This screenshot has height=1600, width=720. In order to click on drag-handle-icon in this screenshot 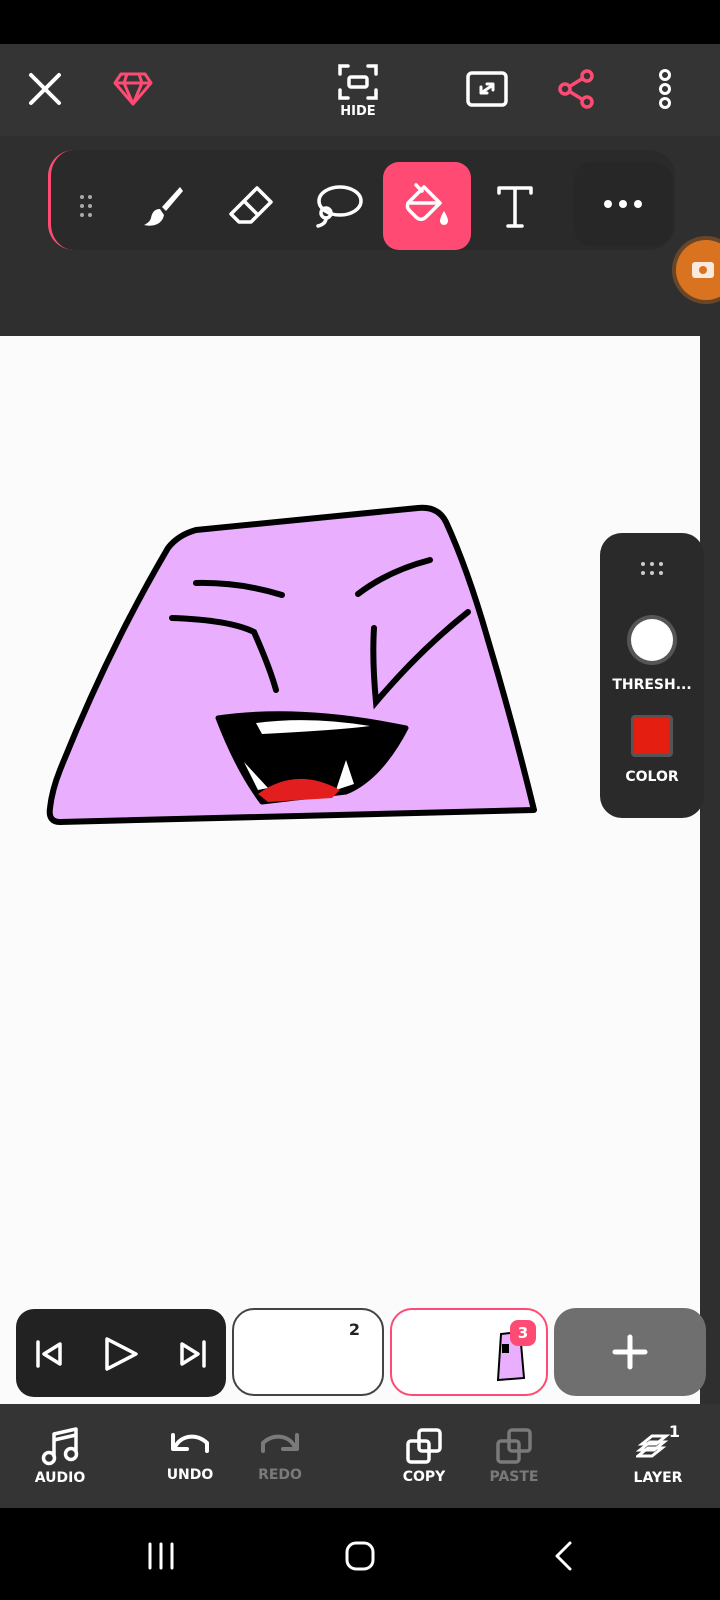, I will do `click(86, 206)`.